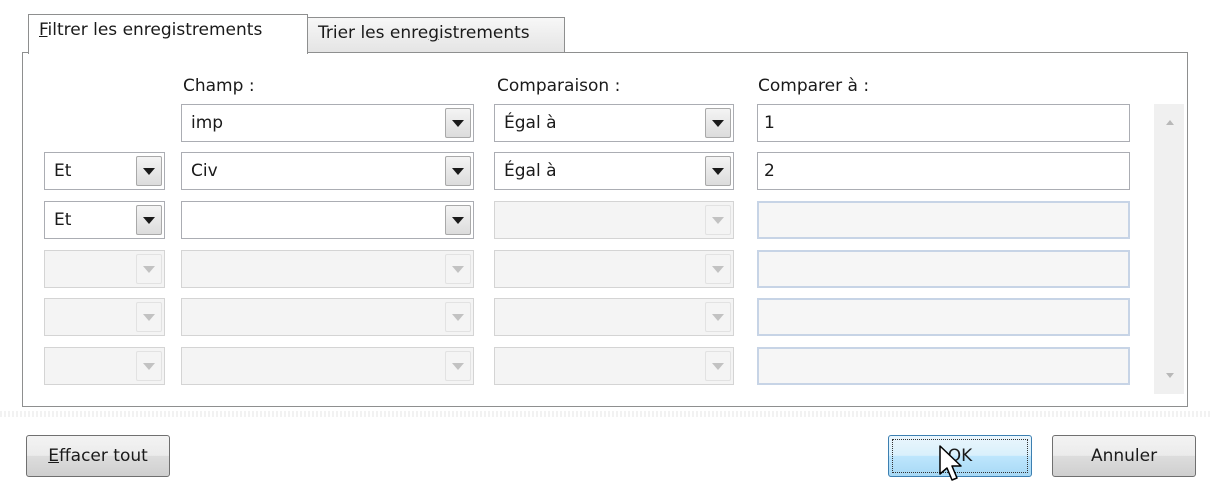 The image size is (1212, 492). Describe the element at coordinates (1170, 375) in the screenshot. I see `scroll-down-arrow-icon` at that location.